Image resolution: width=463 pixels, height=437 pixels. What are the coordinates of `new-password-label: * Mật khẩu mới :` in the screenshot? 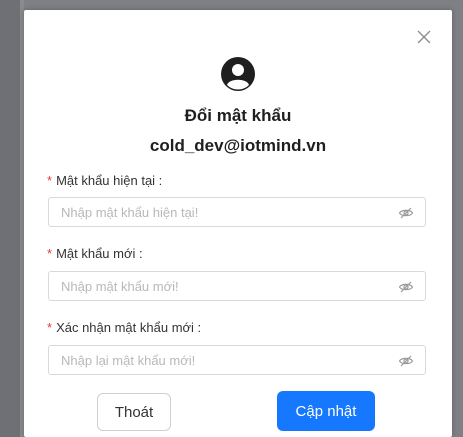 It's located at (95, 253).